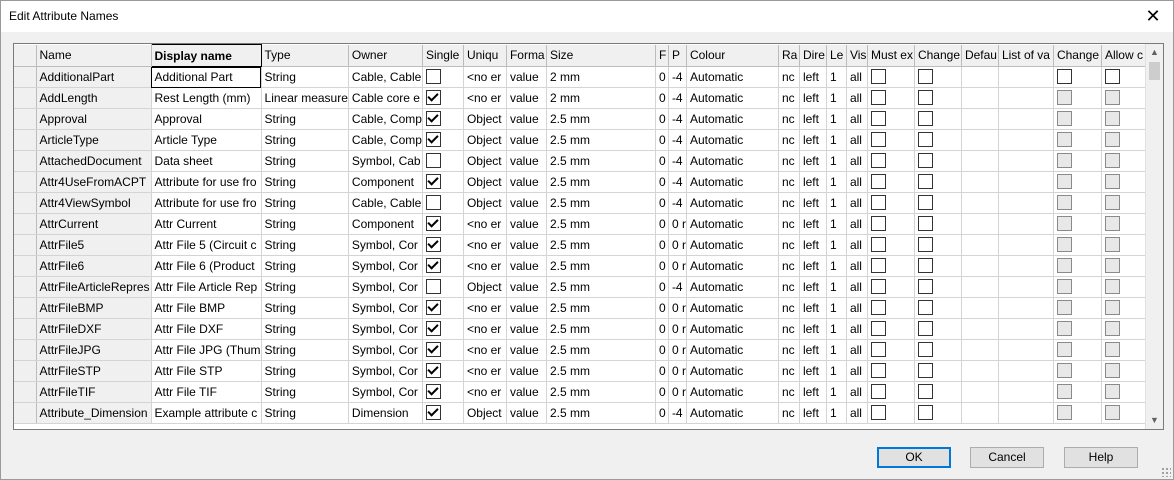 The width and height of the screenshot is (1174, 480). I want to click on cell-name: AttachedDocument, so click(94, 161).